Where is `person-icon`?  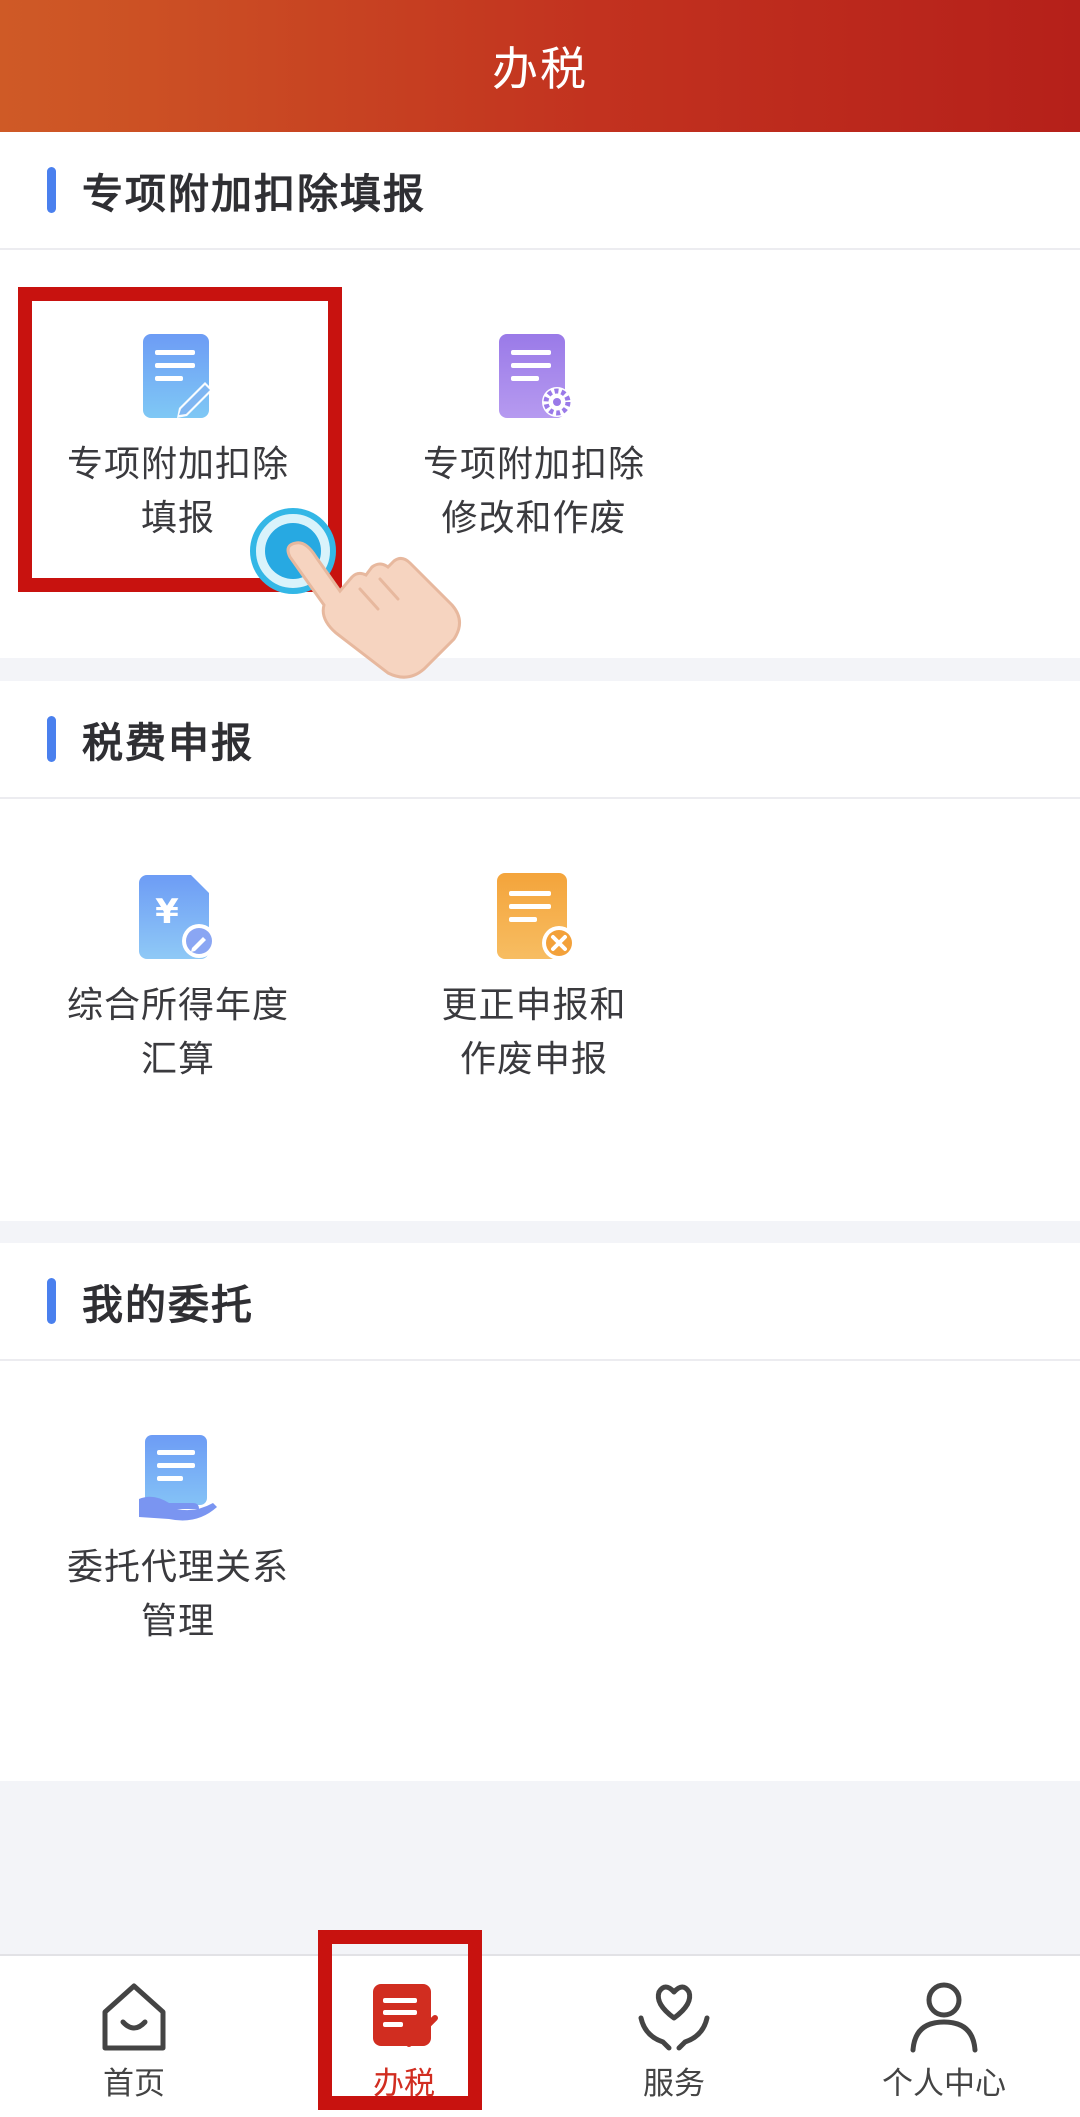
person-icon is located at coordinates (944, 2017).